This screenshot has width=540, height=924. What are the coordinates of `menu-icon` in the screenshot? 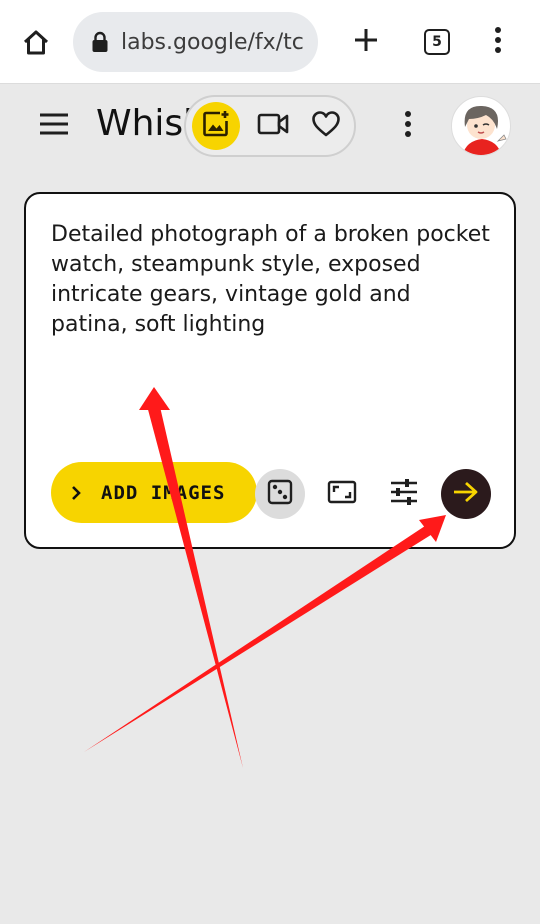 It's located at (54, 126).